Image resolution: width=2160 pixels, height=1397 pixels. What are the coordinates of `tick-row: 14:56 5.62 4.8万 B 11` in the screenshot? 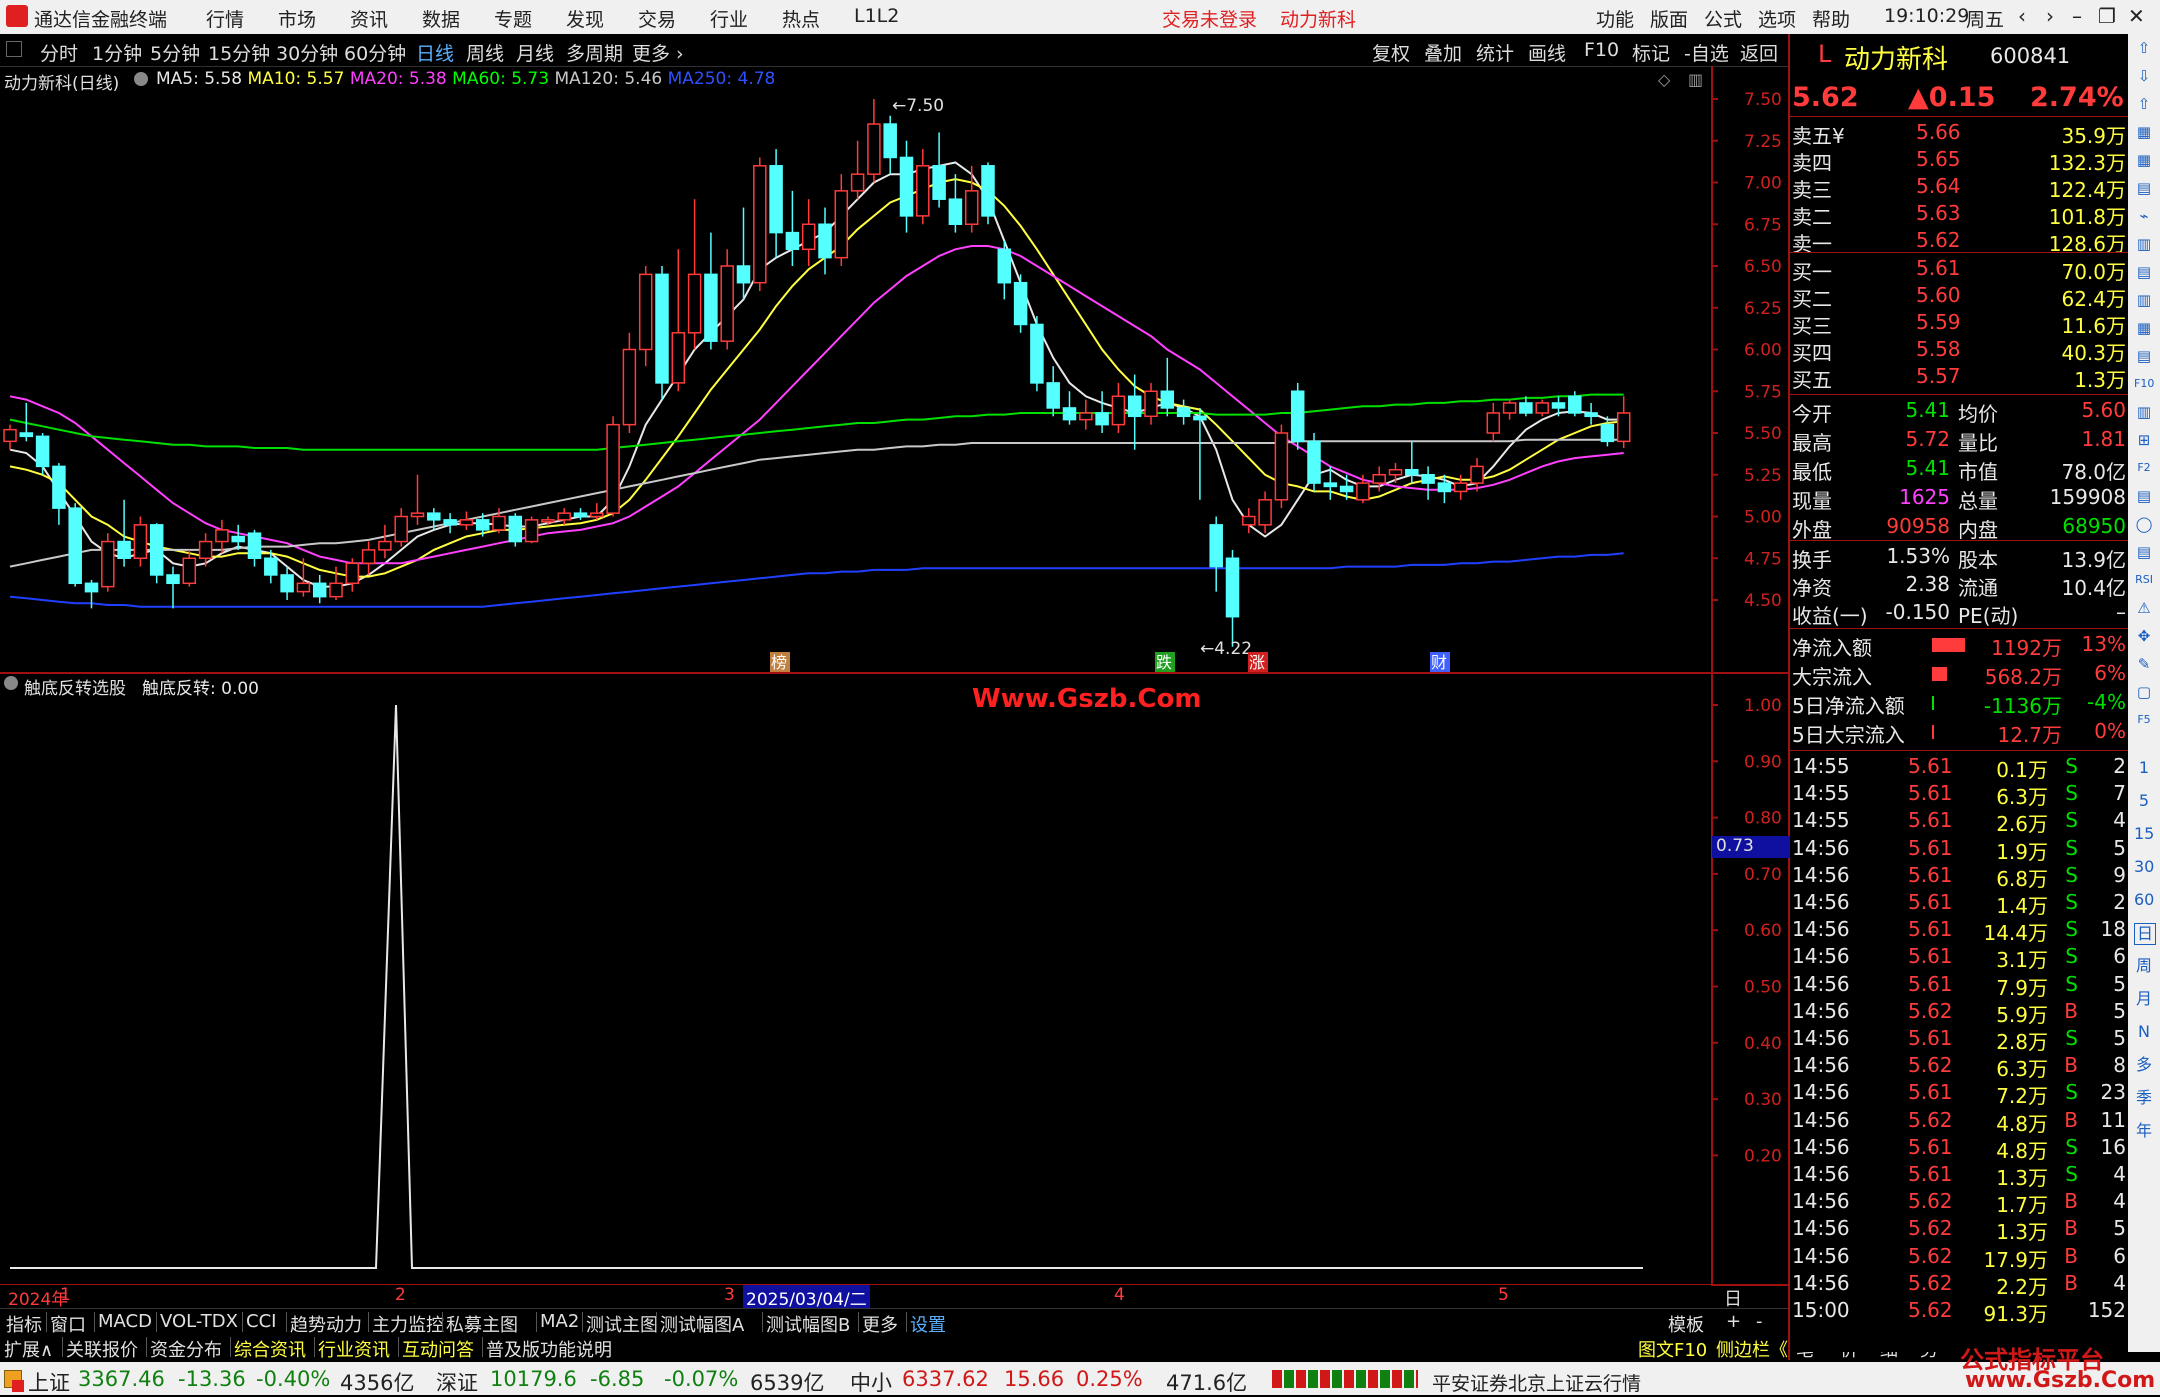 It's located at (1959, 1122).